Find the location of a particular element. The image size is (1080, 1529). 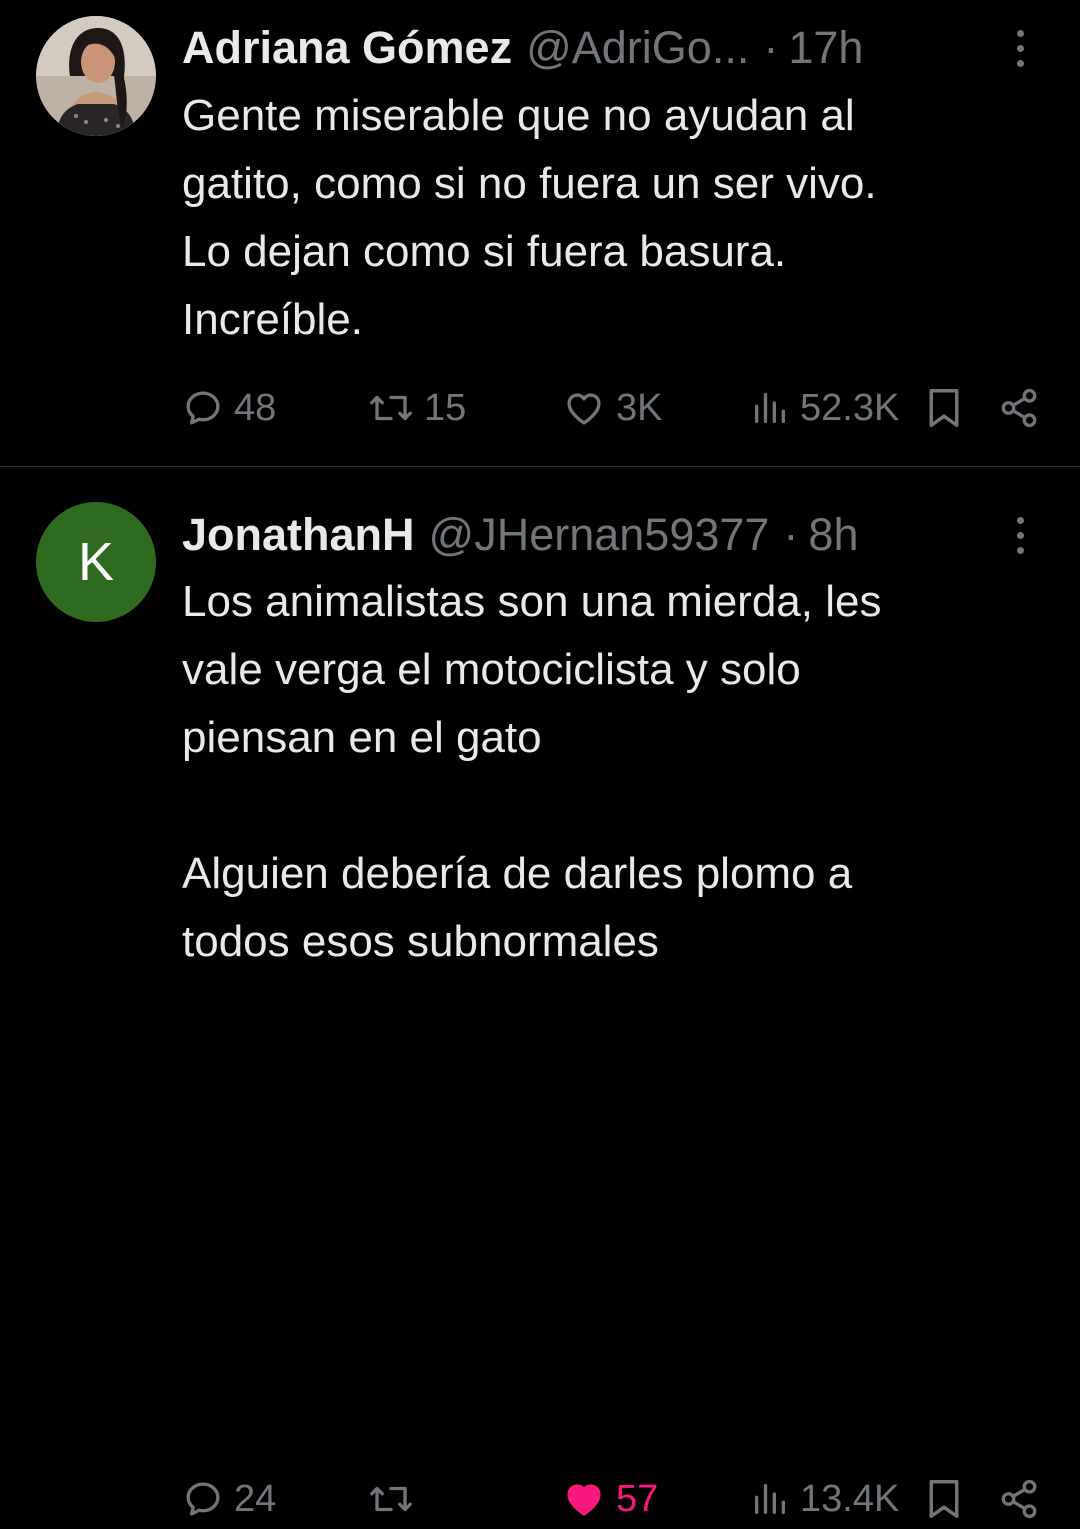

views-button: 52.3K is located at coordinates (824, 408).